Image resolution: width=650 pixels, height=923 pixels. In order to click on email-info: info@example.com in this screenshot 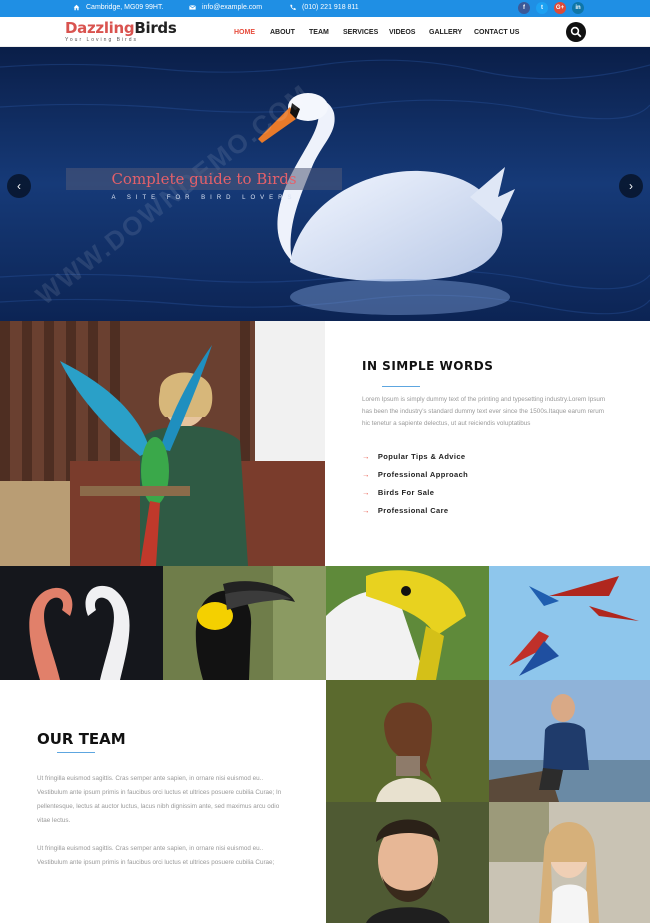, I will do `click(225, 7)`.